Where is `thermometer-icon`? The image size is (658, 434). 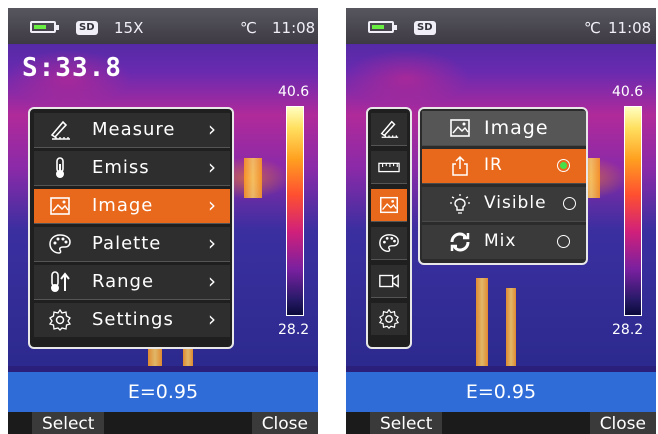 thermometer-icon is located at coordinates (60, 167).